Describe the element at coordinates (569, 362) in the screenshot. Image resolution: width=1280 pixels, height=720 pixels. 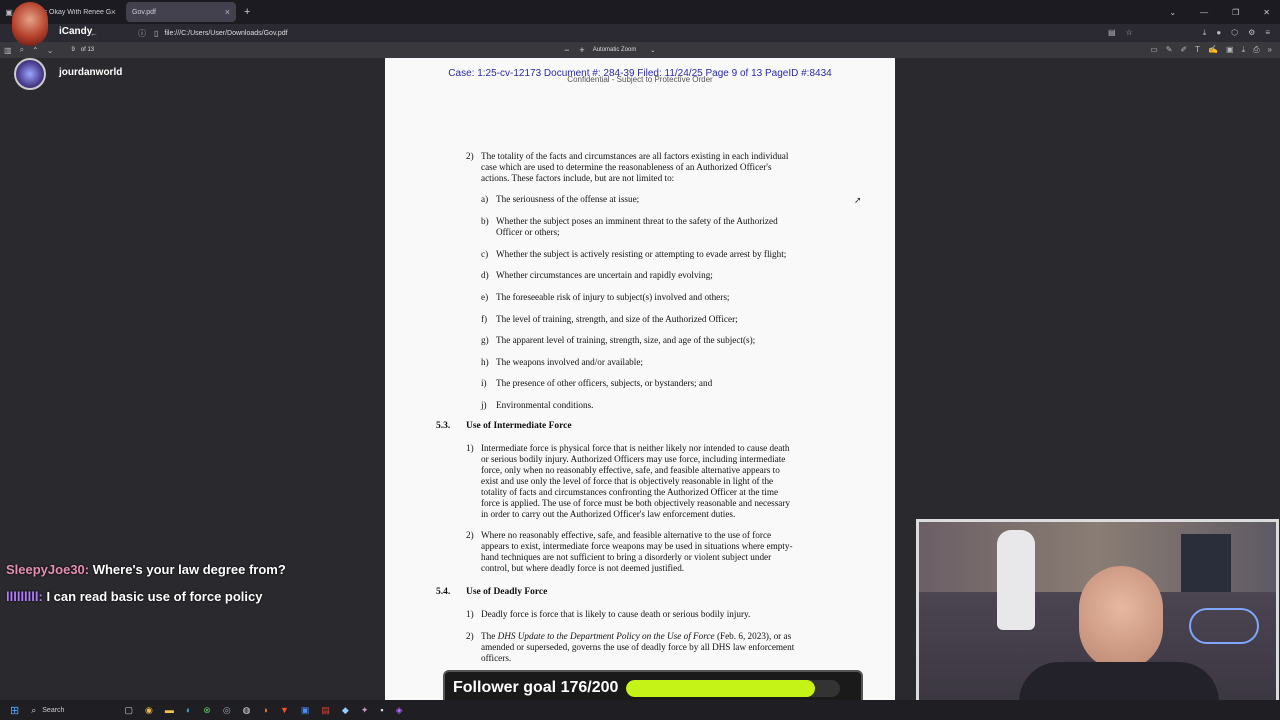
I see `factor-text: The weapons involved and/or available;` at that location.